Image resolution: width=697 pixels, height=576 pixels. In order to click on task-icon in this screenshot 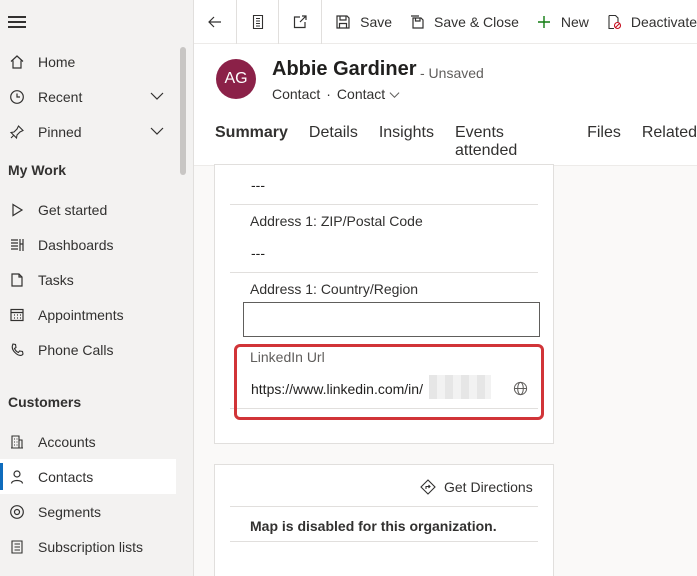, I will do `click(17, 280)`.